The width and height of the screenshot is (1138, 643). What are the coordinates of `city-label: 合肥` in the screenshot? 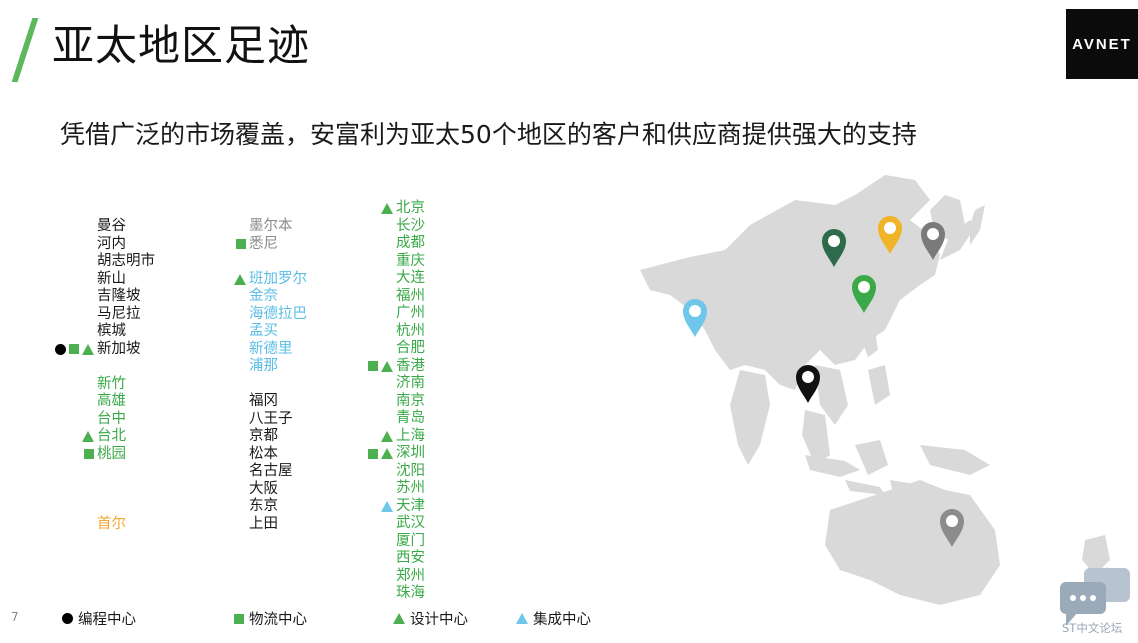 It's located at (410, 348).